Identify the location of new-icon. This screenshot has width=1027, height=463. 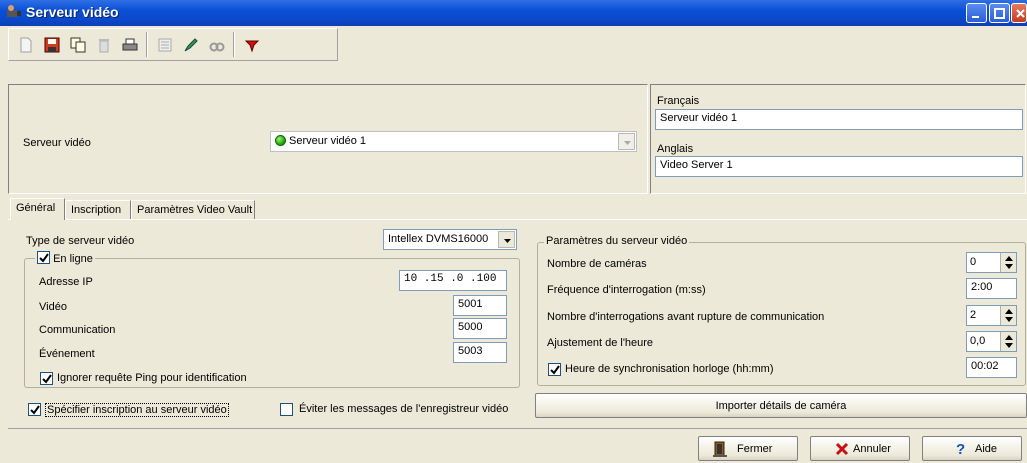
(26, 45).